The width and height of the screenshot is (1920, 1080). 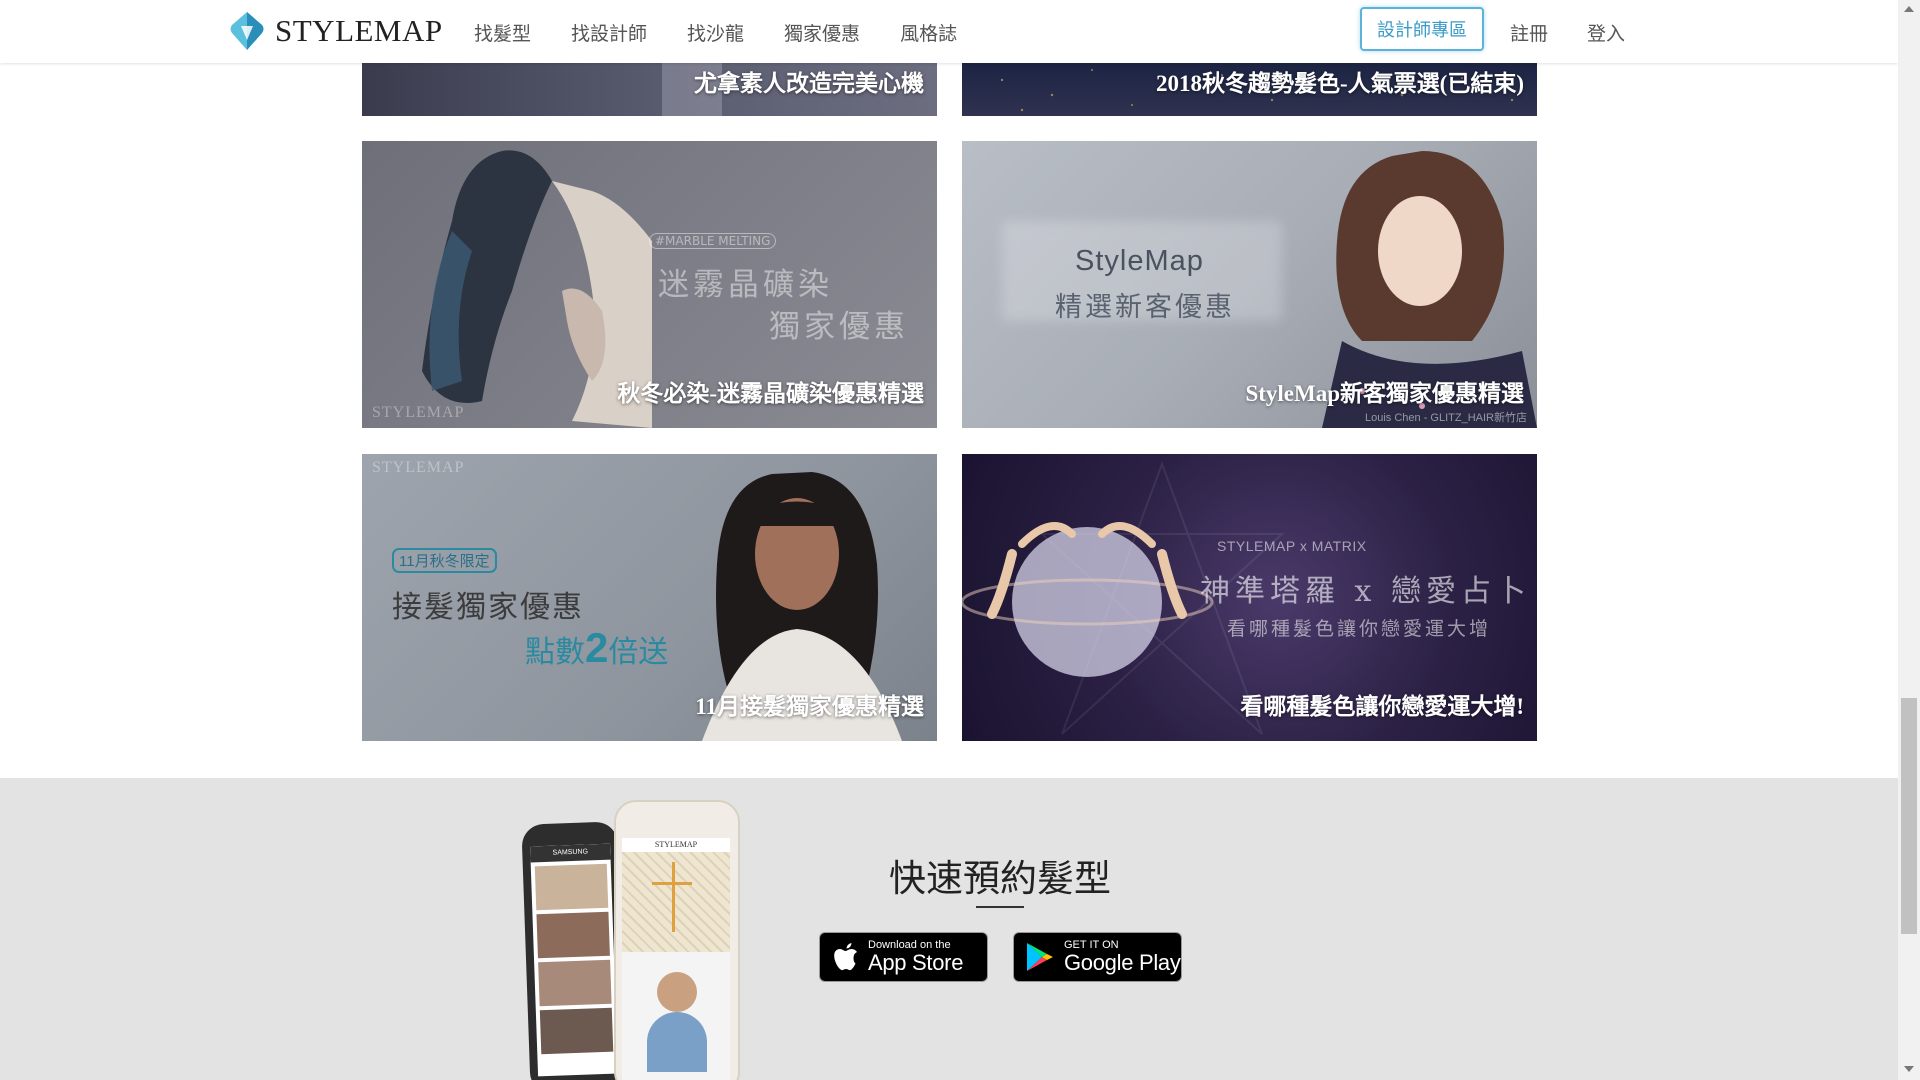 What do you see at coordinates (1122, 962) in the screenshot?
I see `google-play-label: Google Play` at bounding box center [1122, 962].